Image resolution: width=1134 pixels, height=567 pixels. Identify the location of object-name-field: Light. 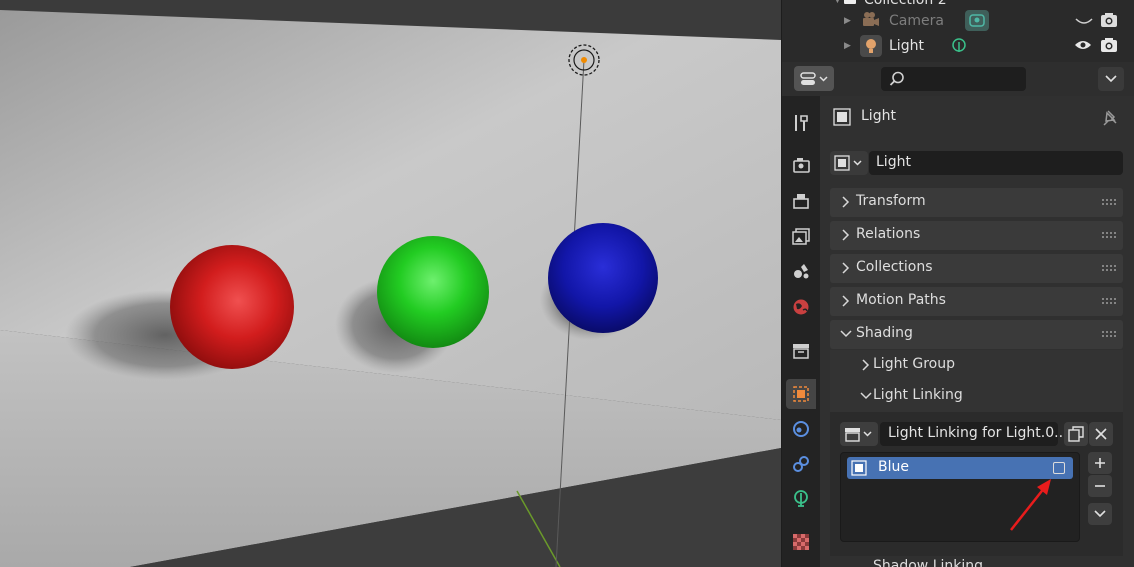
(996, 163).